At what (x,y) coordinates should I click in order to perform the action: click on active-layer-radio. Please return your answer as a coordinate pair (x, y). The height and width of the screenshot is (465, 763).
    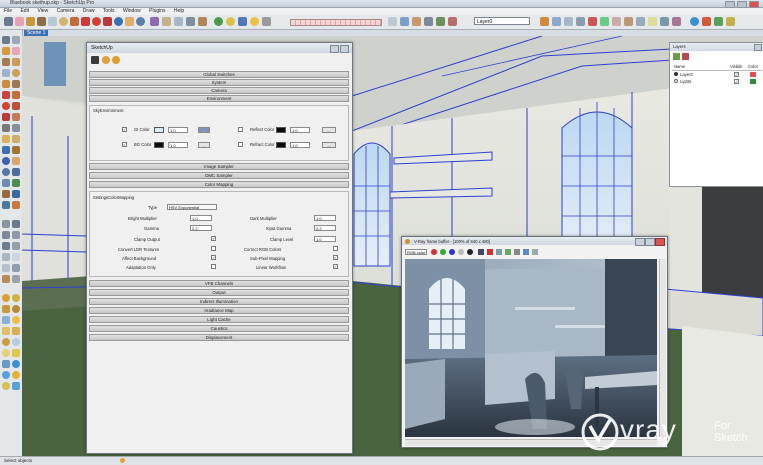
    Looking at the image, I should click on (676, 74).